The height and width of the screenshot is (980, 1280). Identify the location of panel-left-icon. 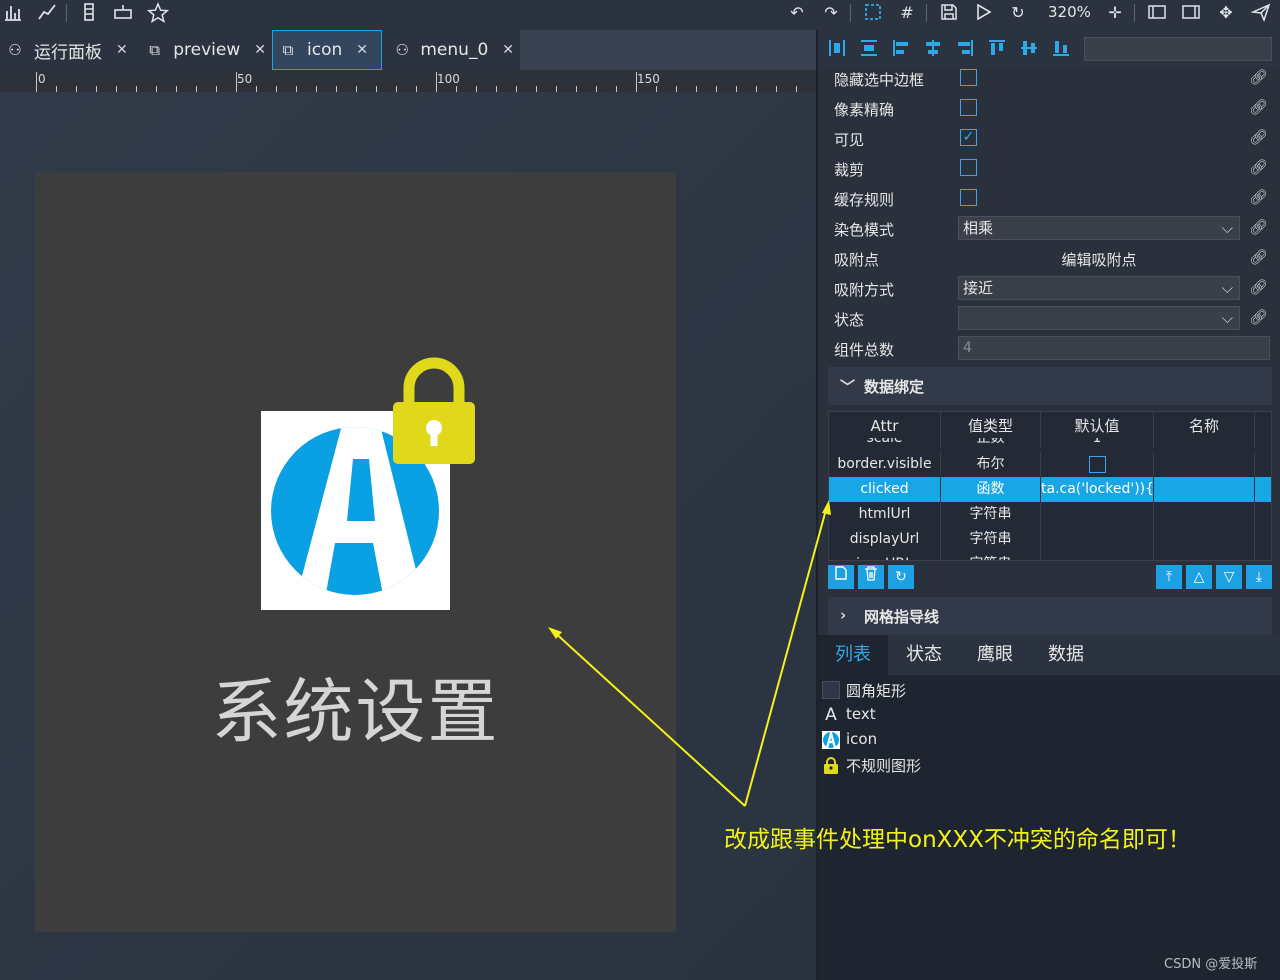
(1157, 13).